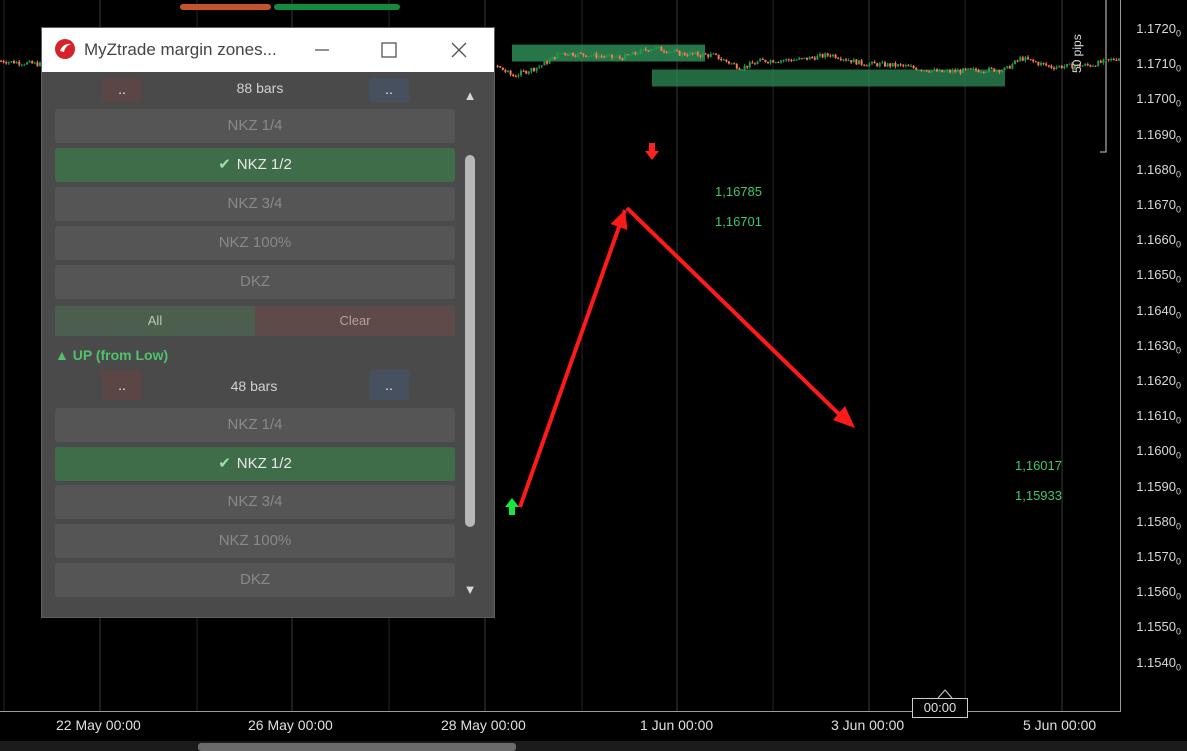 This screenshot has width=1187, height=751. I want to click on up-dkz-button: DKZ, so click(255, 580).